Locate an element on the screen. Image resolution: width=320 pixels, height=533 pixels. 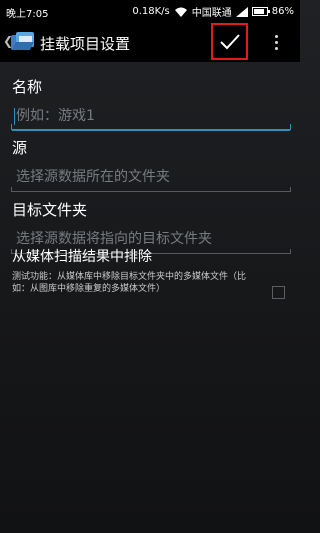
battery-fill is located at coordinates (259, 11).